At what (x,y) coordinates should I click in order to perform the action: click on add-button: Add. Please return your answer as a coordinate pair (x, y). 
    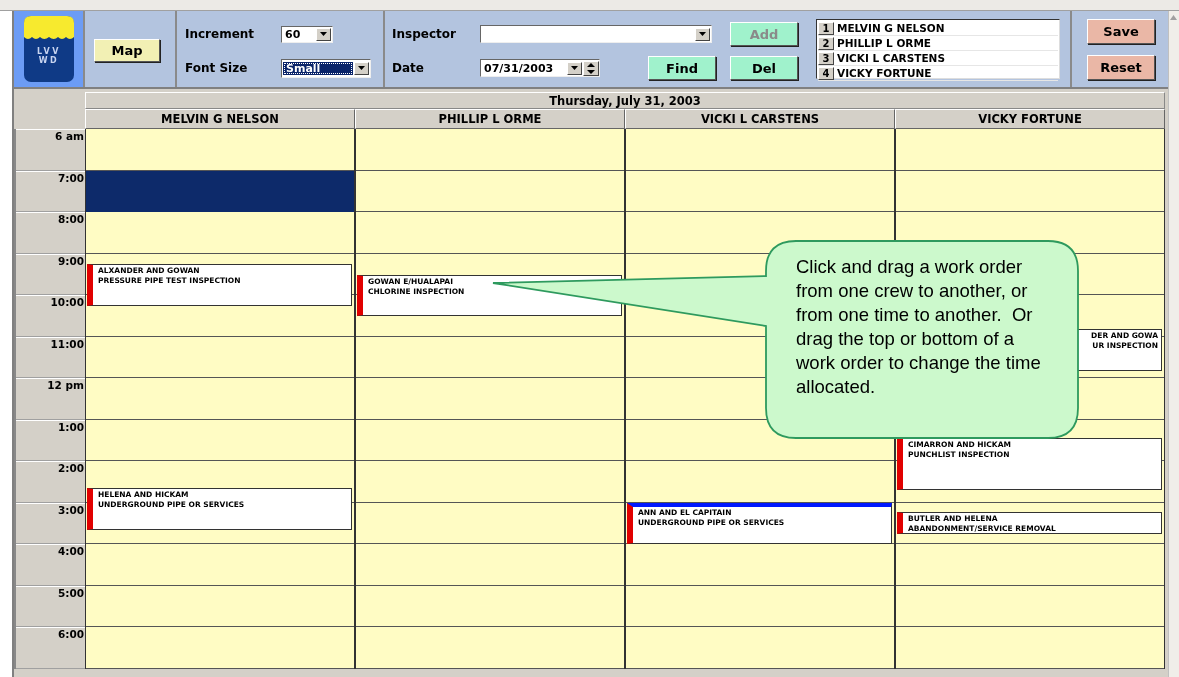
    Looking at the image, I should click on (764, 34).